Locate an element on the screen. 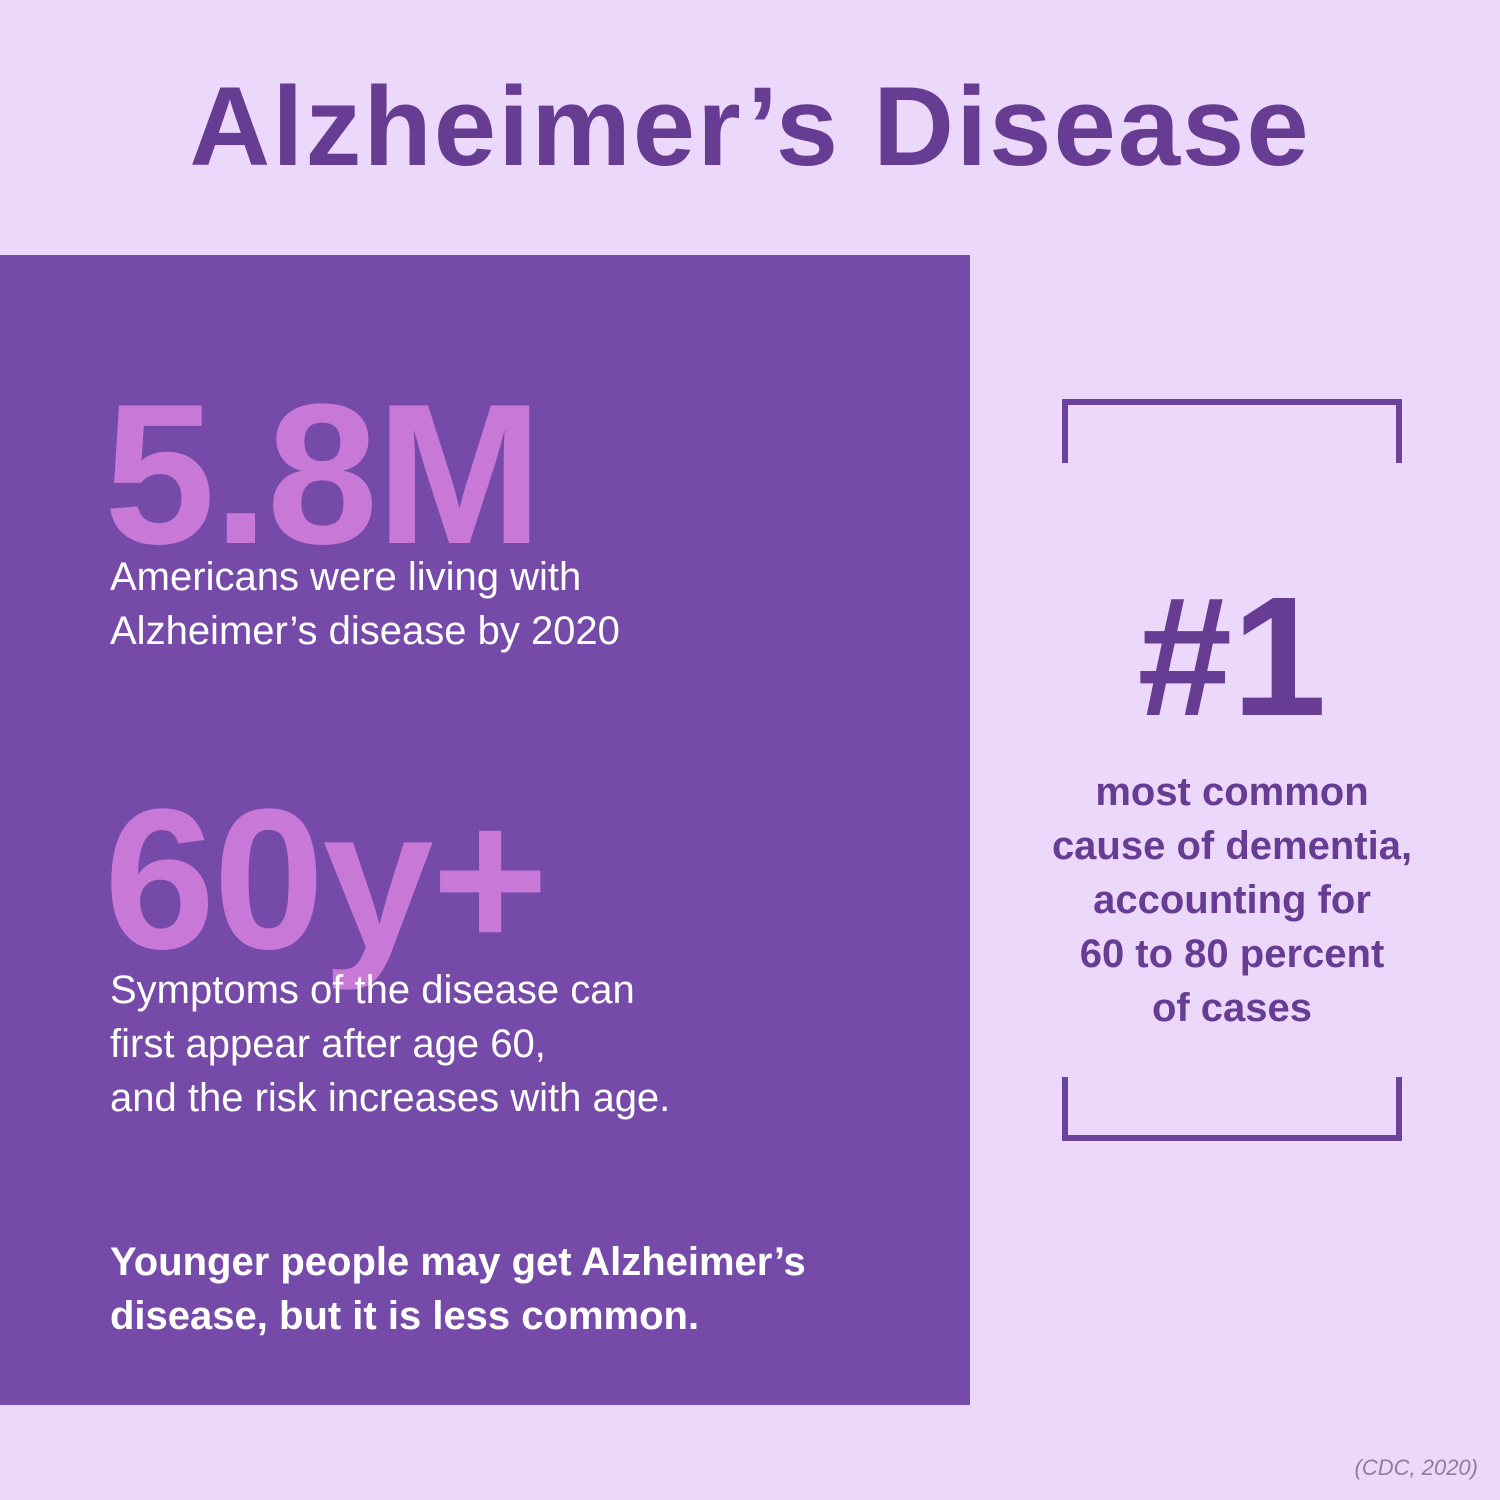 This screenshot has height=1500, width=1500. source-citation: (CDC, 2020) is located at coordinates (1416, 1467).